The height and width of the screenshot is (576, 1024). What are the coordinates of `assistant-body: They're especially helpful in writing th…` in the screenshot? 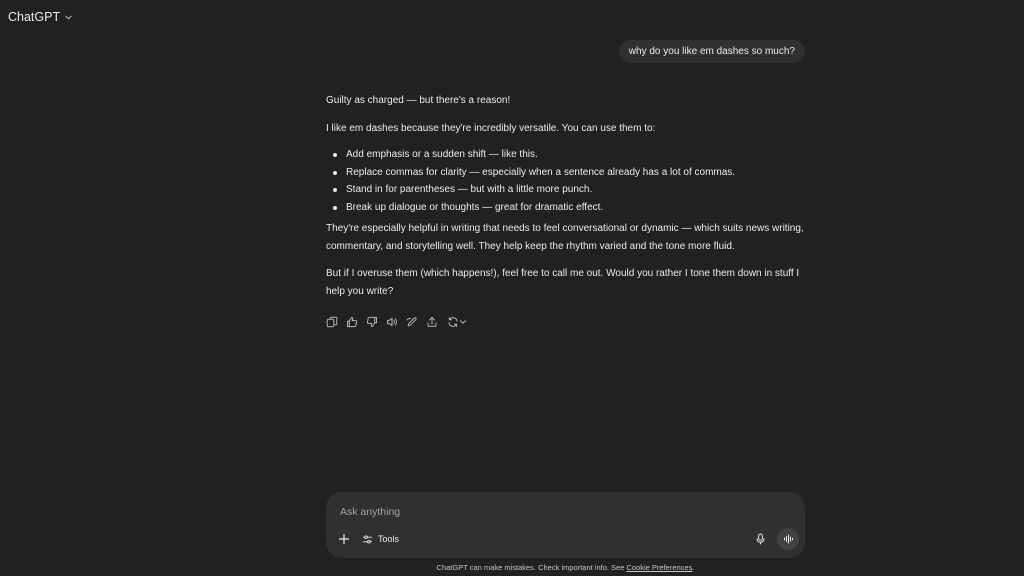 It's located at (565, 237).